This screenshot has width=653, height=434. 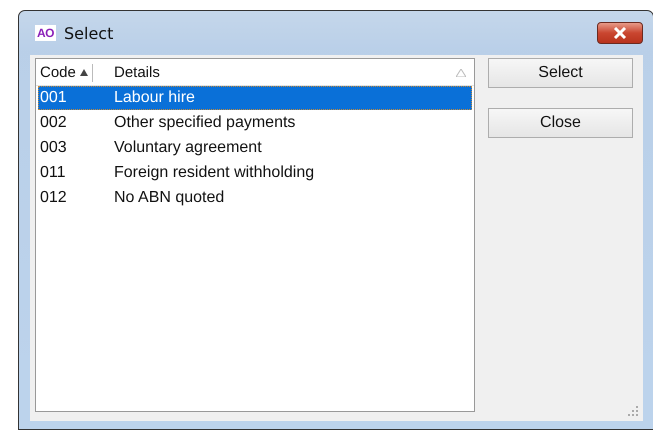 I want to click on code-cell-text: 011, so click(x=53, y=173).